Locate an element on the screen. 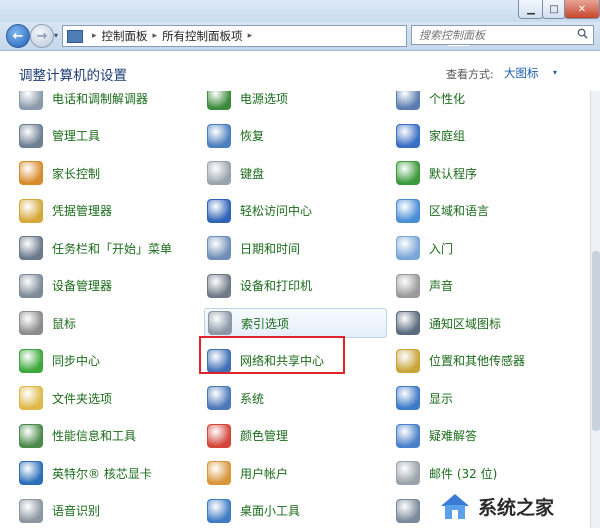  taskbar-icon is located at coordinates (31, 248).